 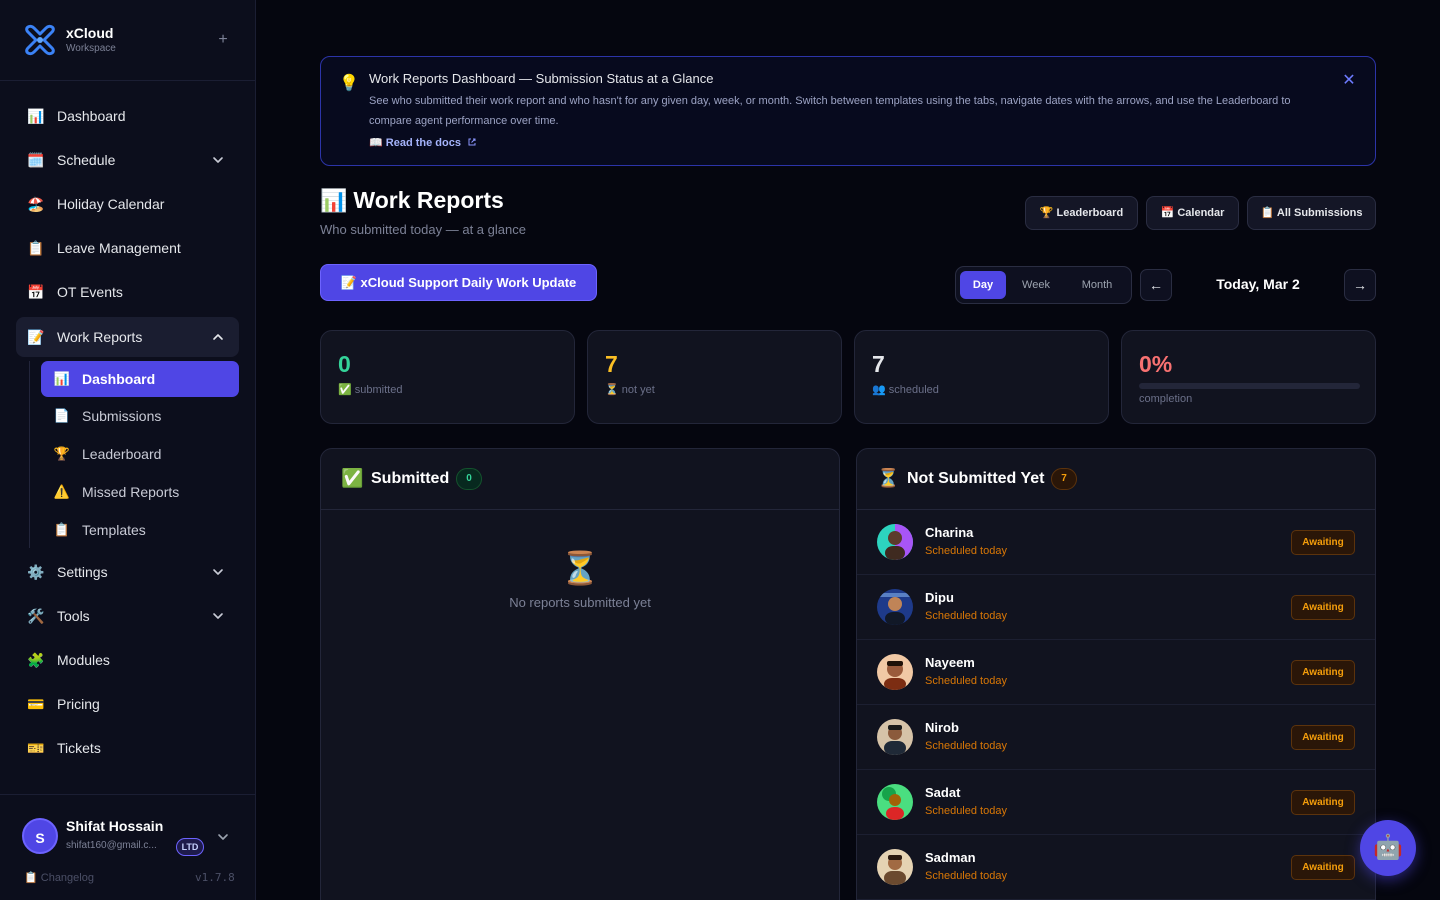 What do you see at coordinates (950, 857) in the screenshot?
I see `agent-name: Sadman` at bounding box center [950, 857].